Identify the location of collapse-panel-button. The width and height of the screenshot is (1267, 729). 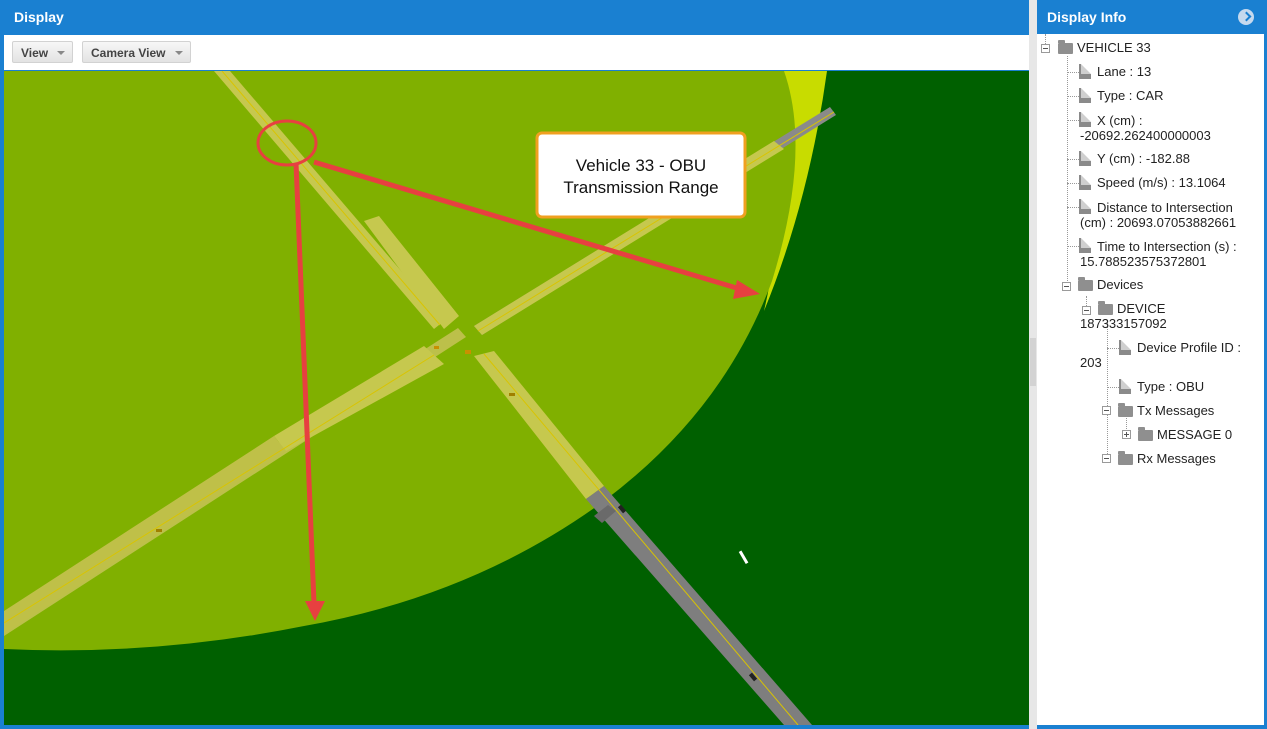
(1246, 17).